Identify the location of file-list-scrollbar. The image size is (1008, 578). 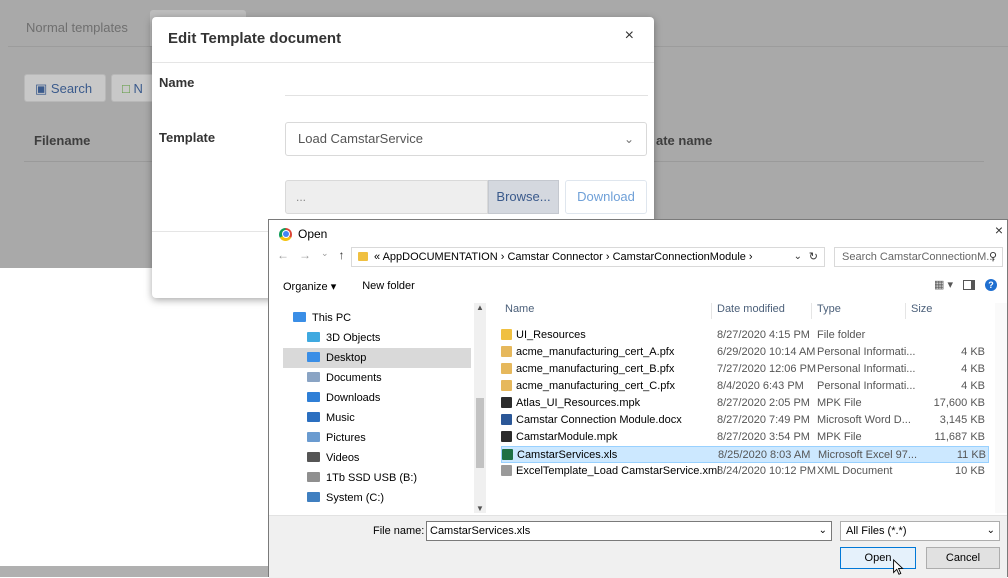
(1001, 408).